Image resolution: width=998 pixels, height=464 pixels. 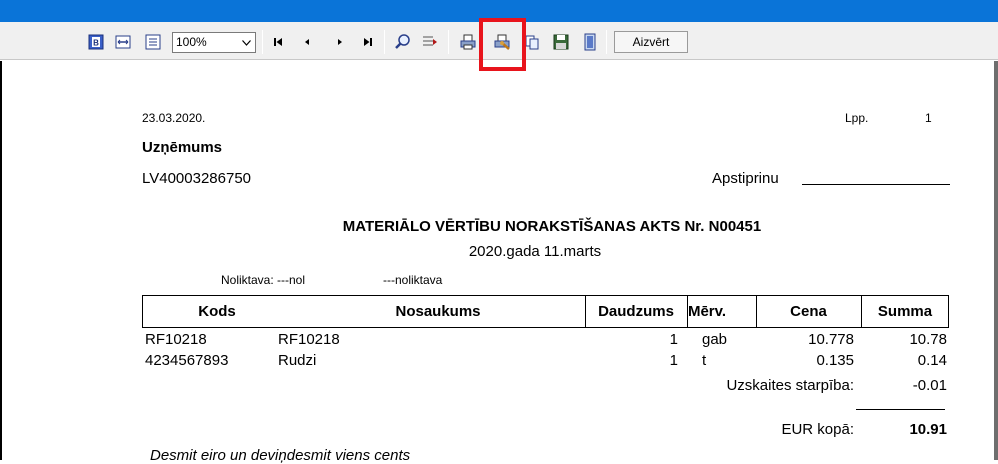 What do you see at coordinates (704, 360) in the screenshot?
I see `row-unit: t` at bounding box center [704, 360].